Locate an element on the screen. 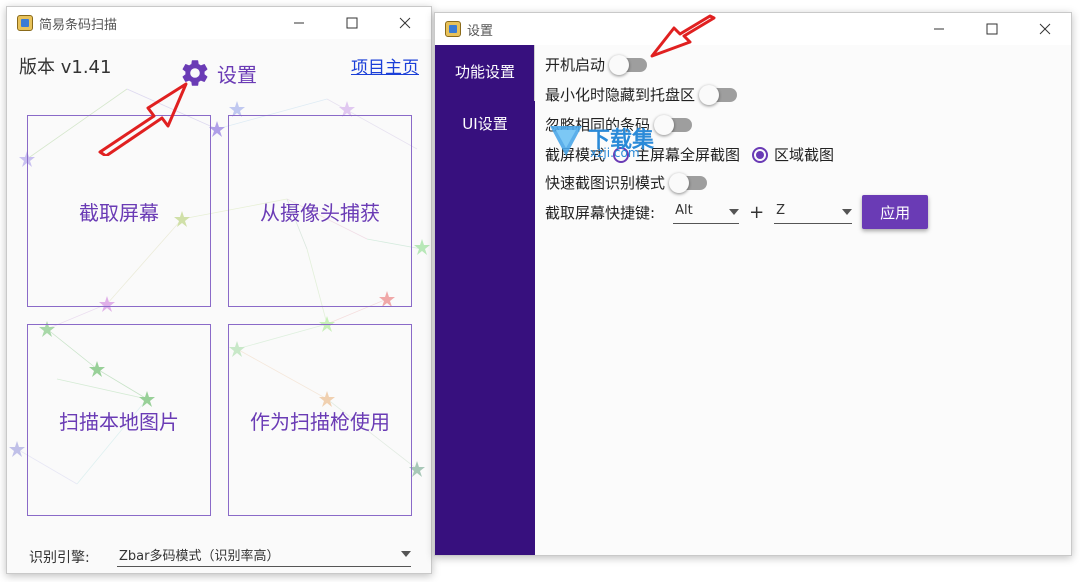 The width and height of the screenshot is (1080, 582). hotkey-modifier-select: Alt is located at coordinates (706, 212).